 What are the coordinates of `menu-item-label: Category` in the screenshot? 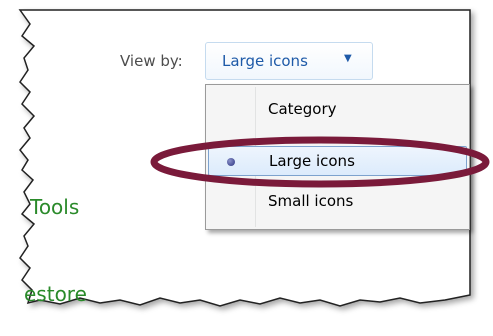 It's located at (302, 109).